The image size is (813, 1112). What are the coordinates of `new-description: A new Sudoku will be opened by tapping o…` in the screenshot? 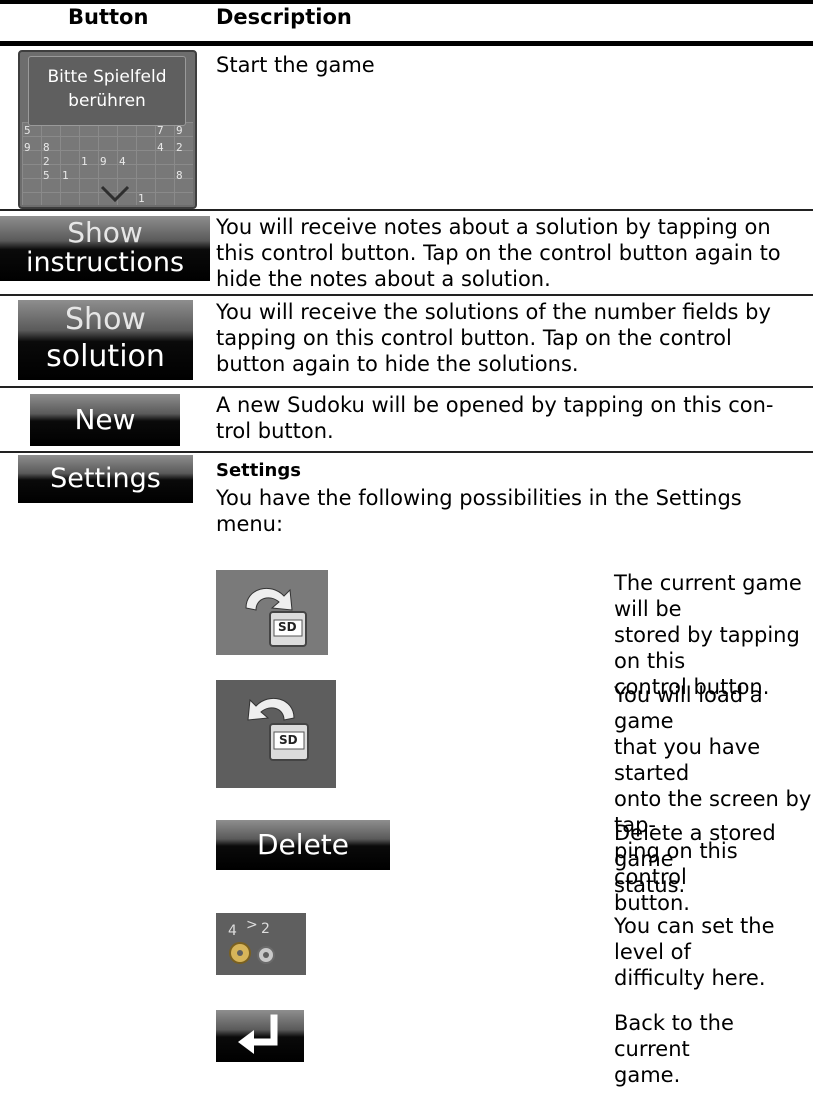 It's located at (495, 418).